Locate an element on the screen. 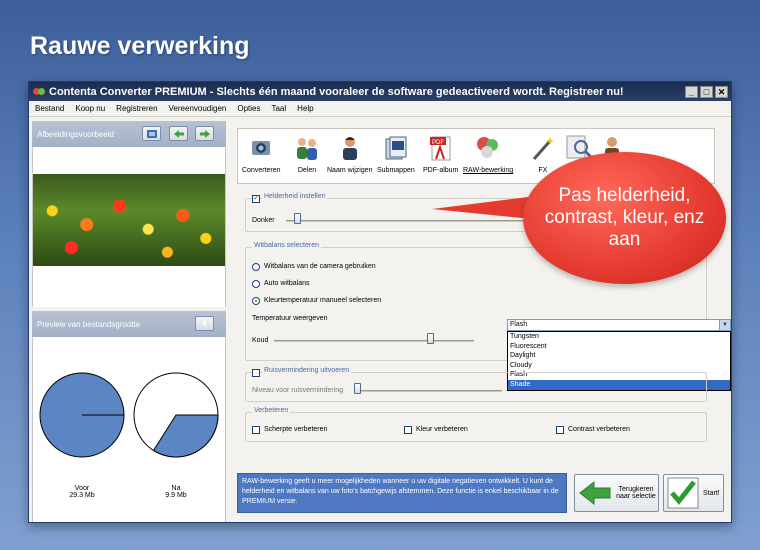  temperature-dropdown-value: Flash is located at coordinates (519, 324).